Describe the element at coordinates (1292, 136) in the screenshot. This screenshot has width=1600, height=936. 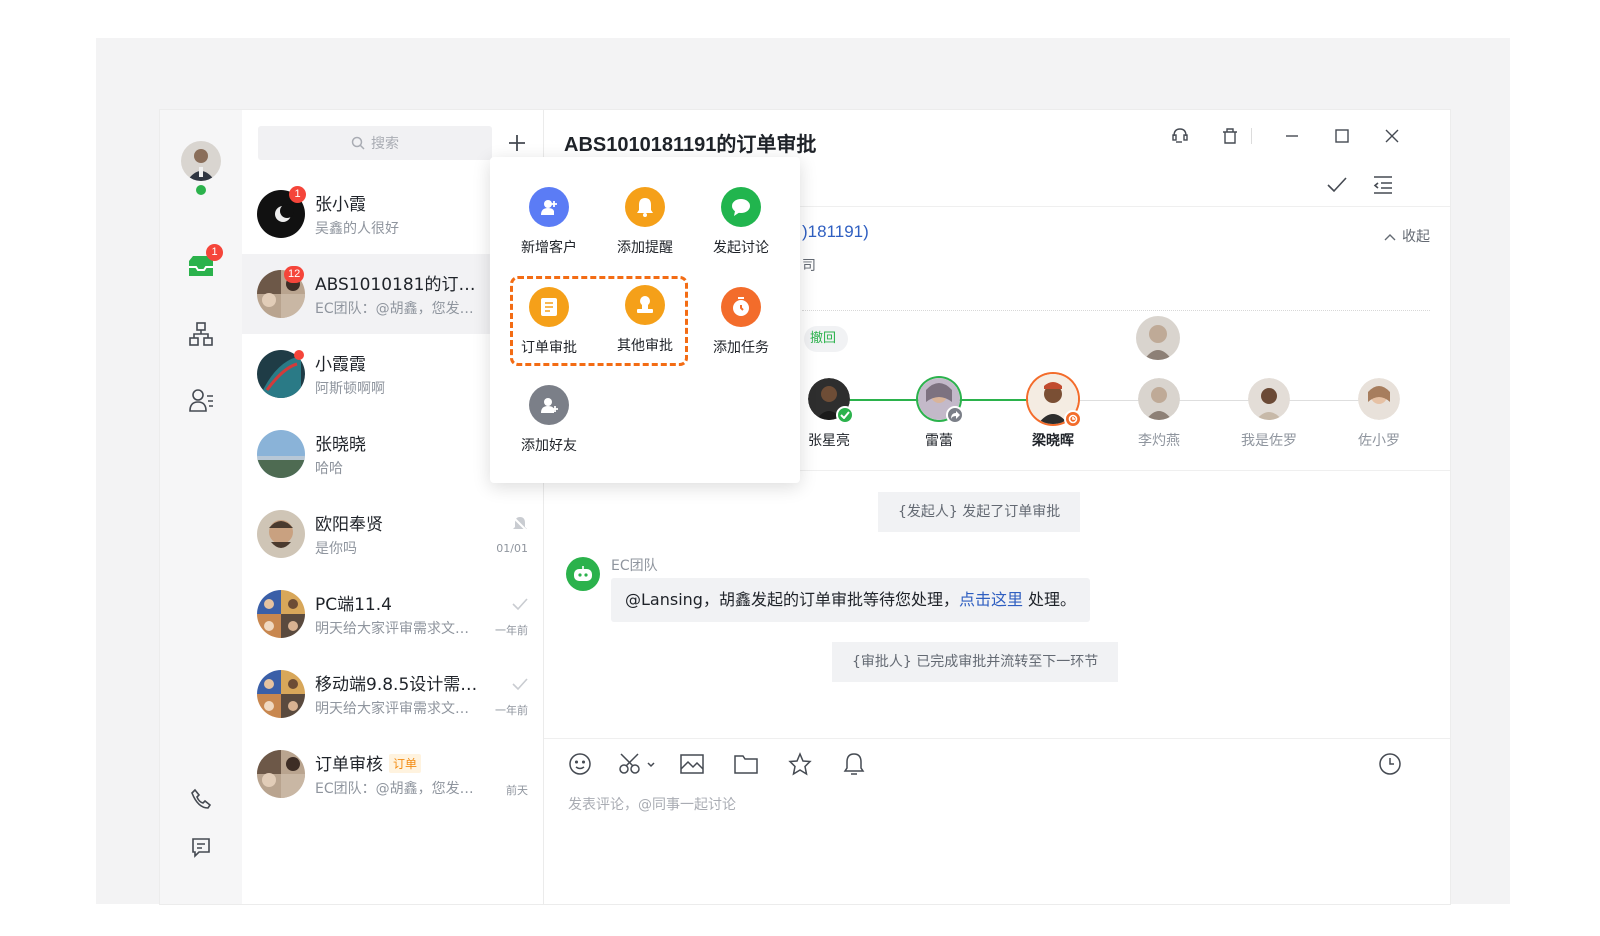
I see `minimize-icon` at that location.